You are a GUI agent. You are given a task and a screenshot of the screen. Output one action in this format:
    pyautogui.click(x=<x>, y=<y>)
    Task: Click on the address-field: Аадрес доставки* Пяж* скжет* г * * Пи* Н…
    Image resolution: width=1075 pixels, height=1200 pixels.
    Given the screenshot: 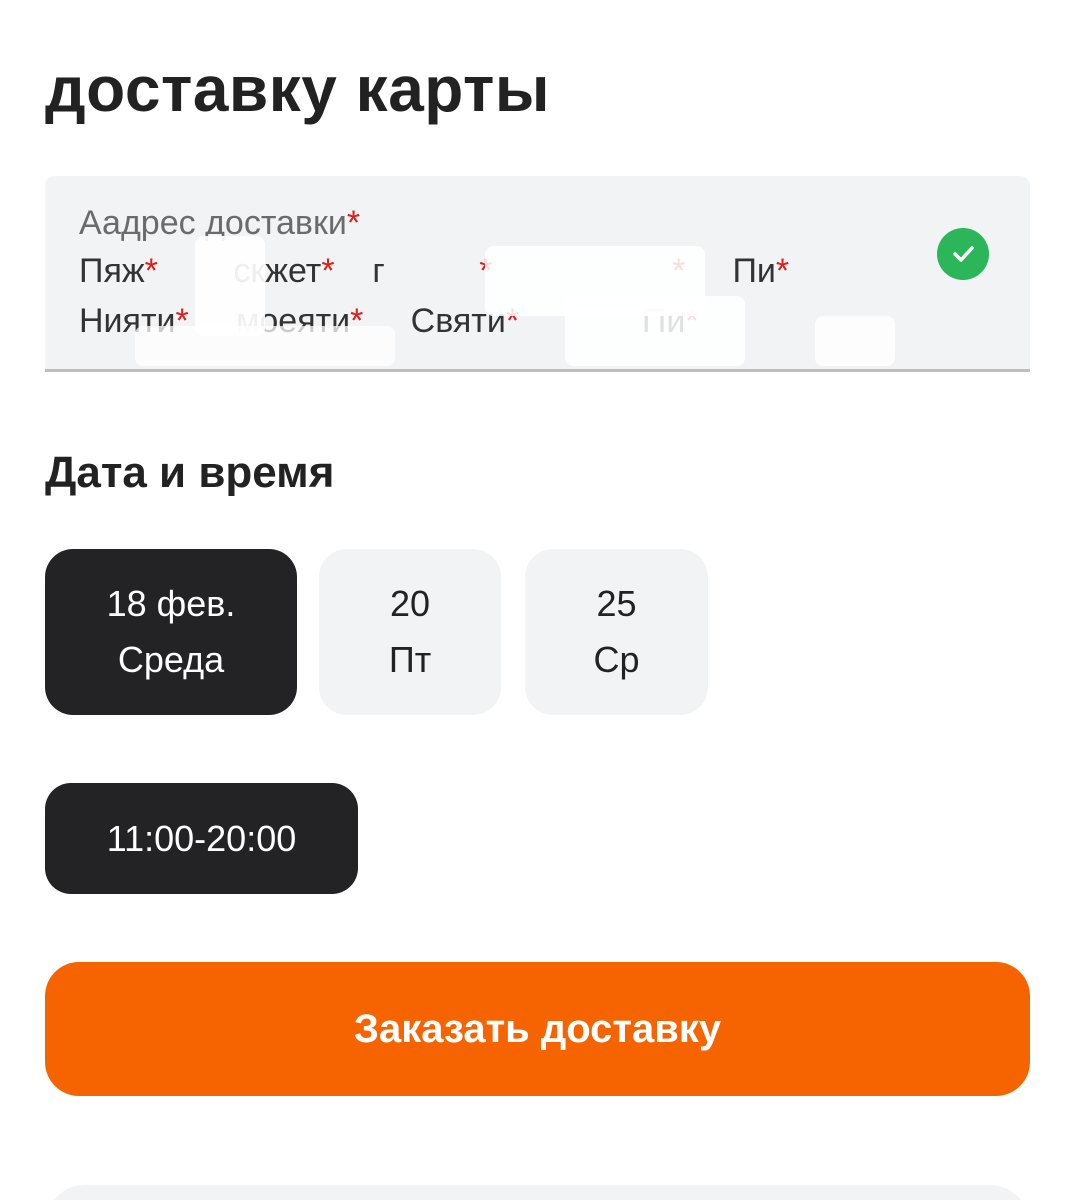 What is the action you would take?
    pyautogui.click(x=537, y=274)
    